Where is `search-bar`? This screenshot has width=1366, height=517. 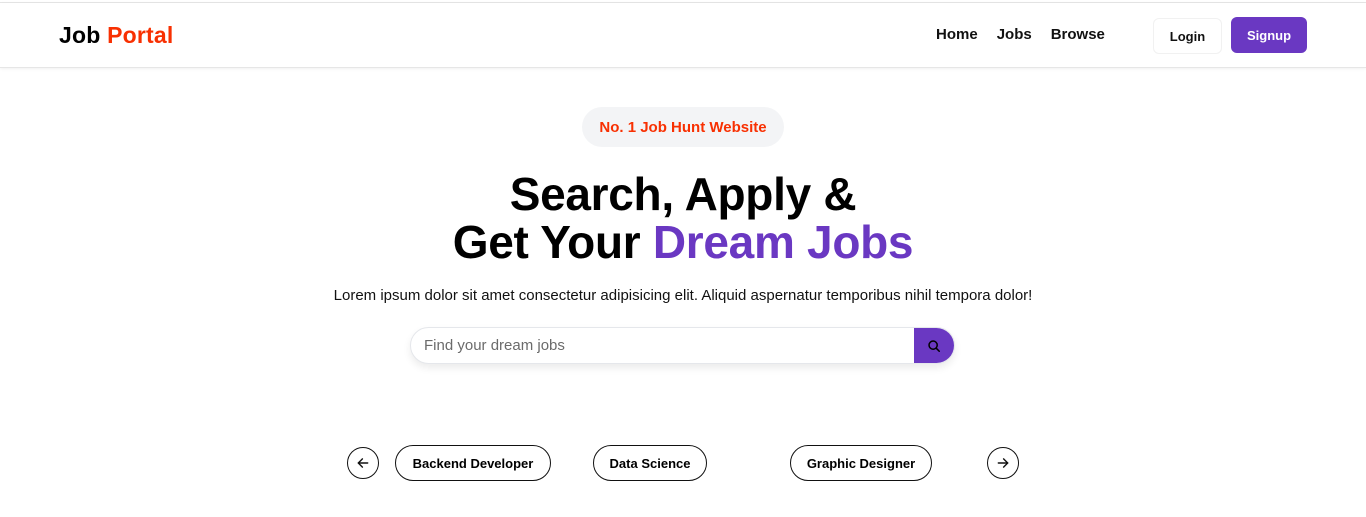
search-bar is located at coordinates (682, 345).